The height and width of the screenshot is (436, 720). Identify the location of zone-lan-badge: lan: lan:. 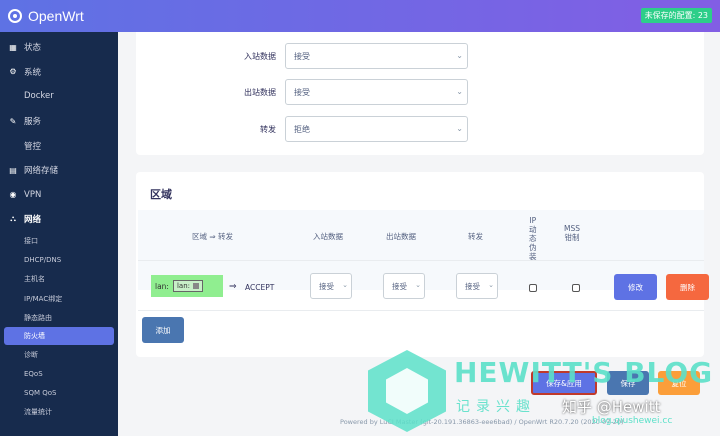
(187, 286).